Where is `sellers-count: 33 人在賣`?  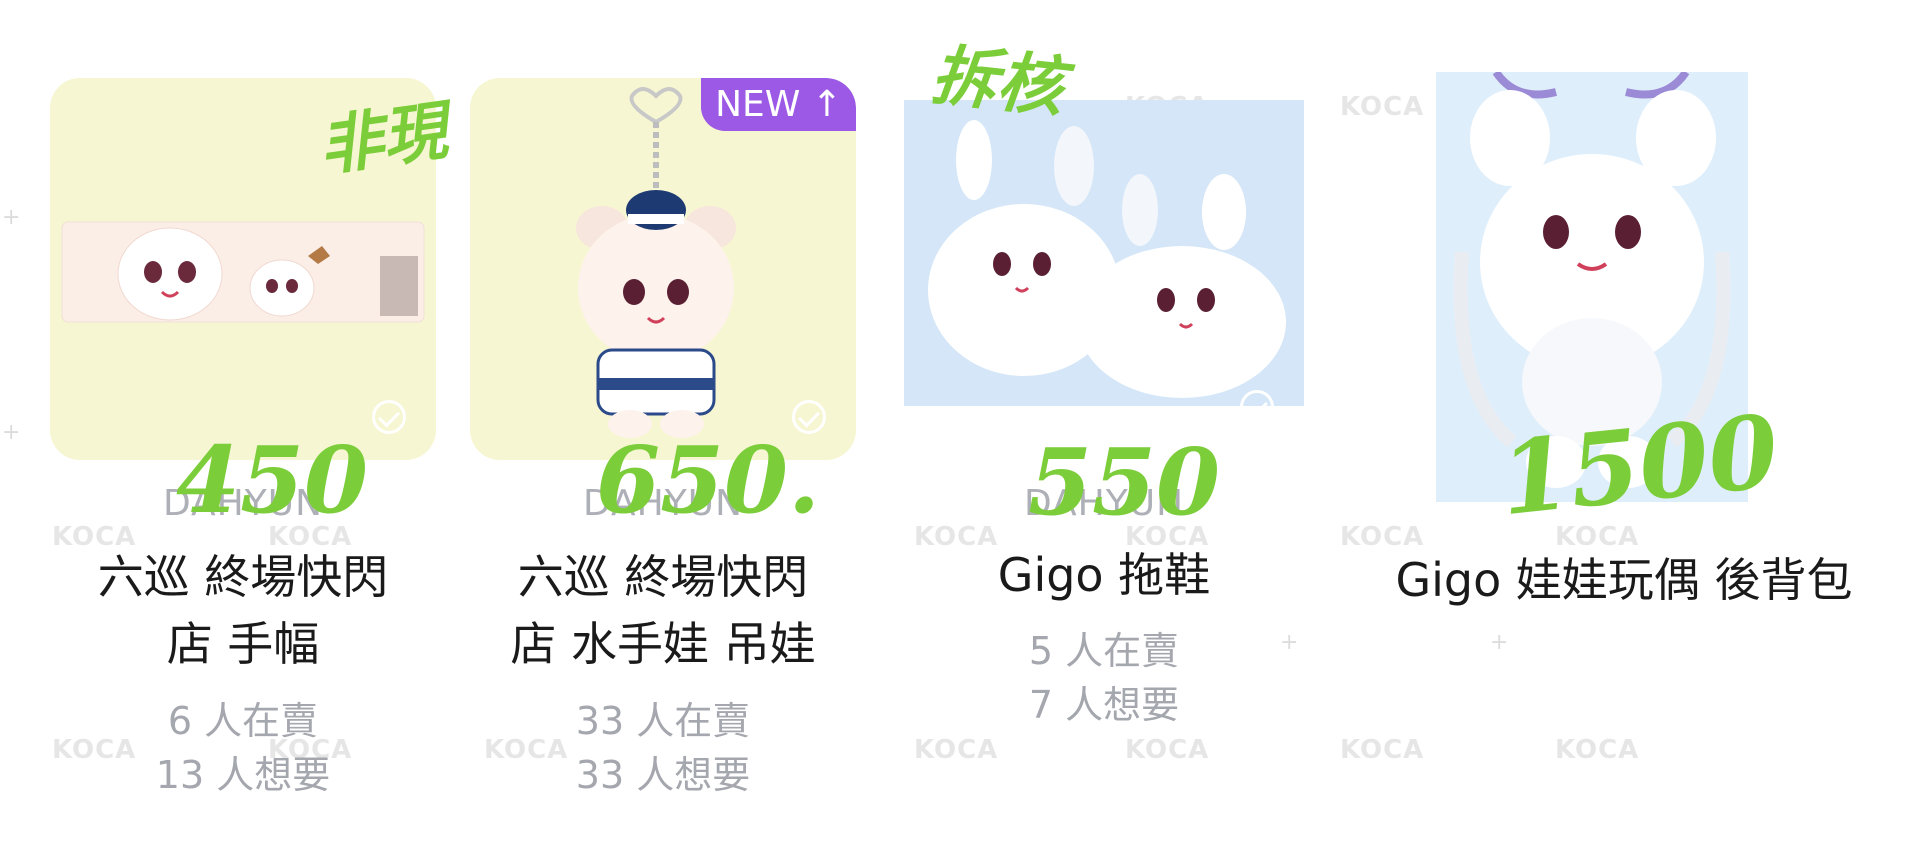 sellers-count: 33 人在賣 is located at coordinates (663, 721).